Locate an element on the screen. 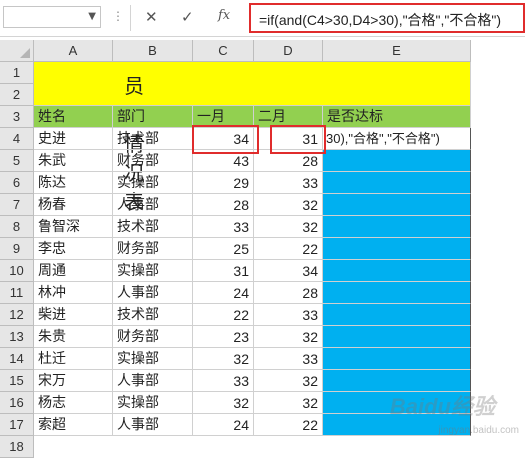  select-all-corner is located at coordinates (17, 51).